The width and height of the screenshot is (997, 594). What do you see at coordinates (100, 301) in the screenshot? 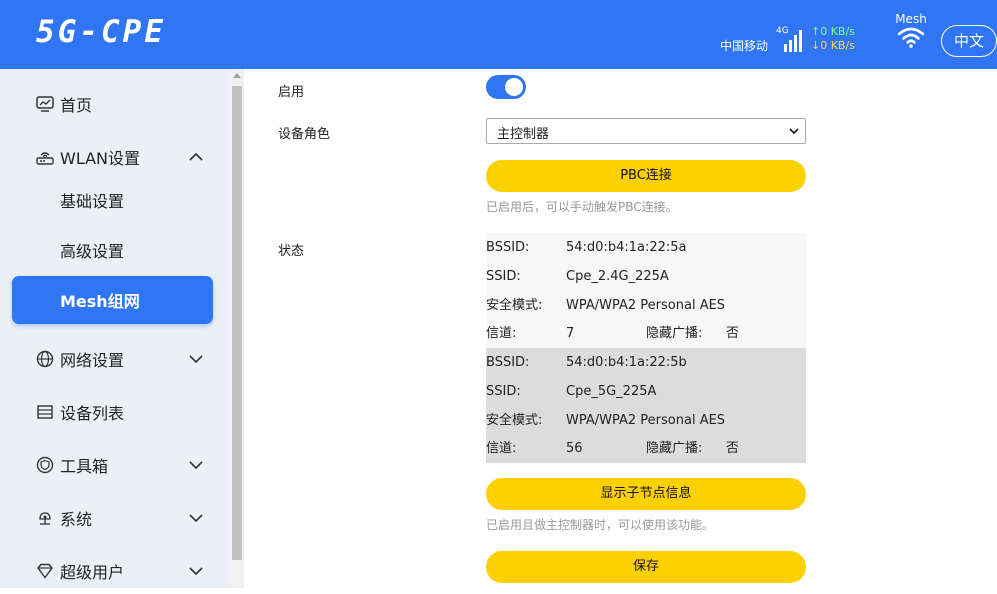
I see `sidebar-item-label: Mesh组网` at bounding box center [100, 301].